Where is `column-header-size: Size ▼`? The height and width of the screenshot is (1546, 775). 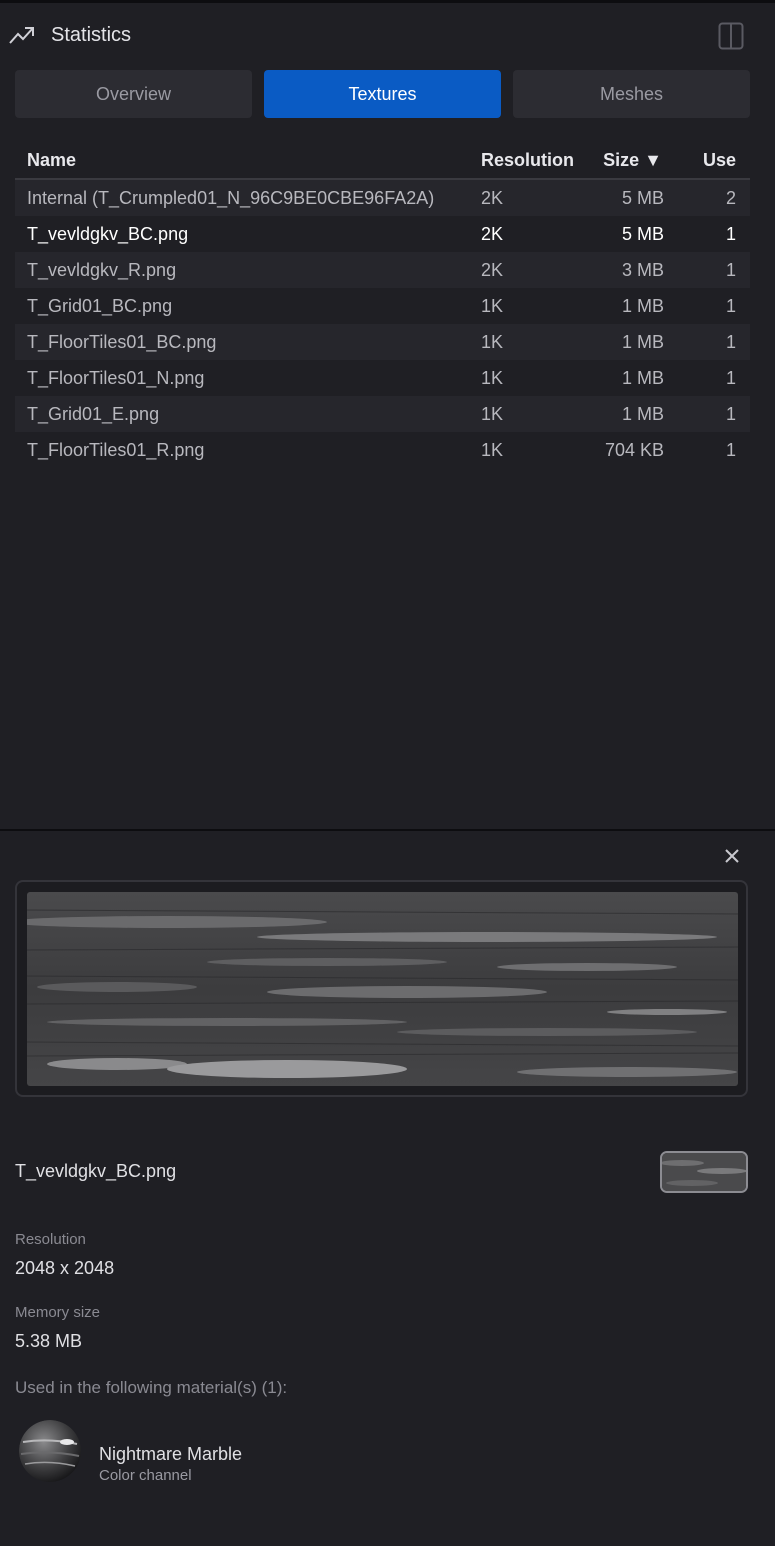
column-header-size: Size ▼ is located at coordinates (632, 160).